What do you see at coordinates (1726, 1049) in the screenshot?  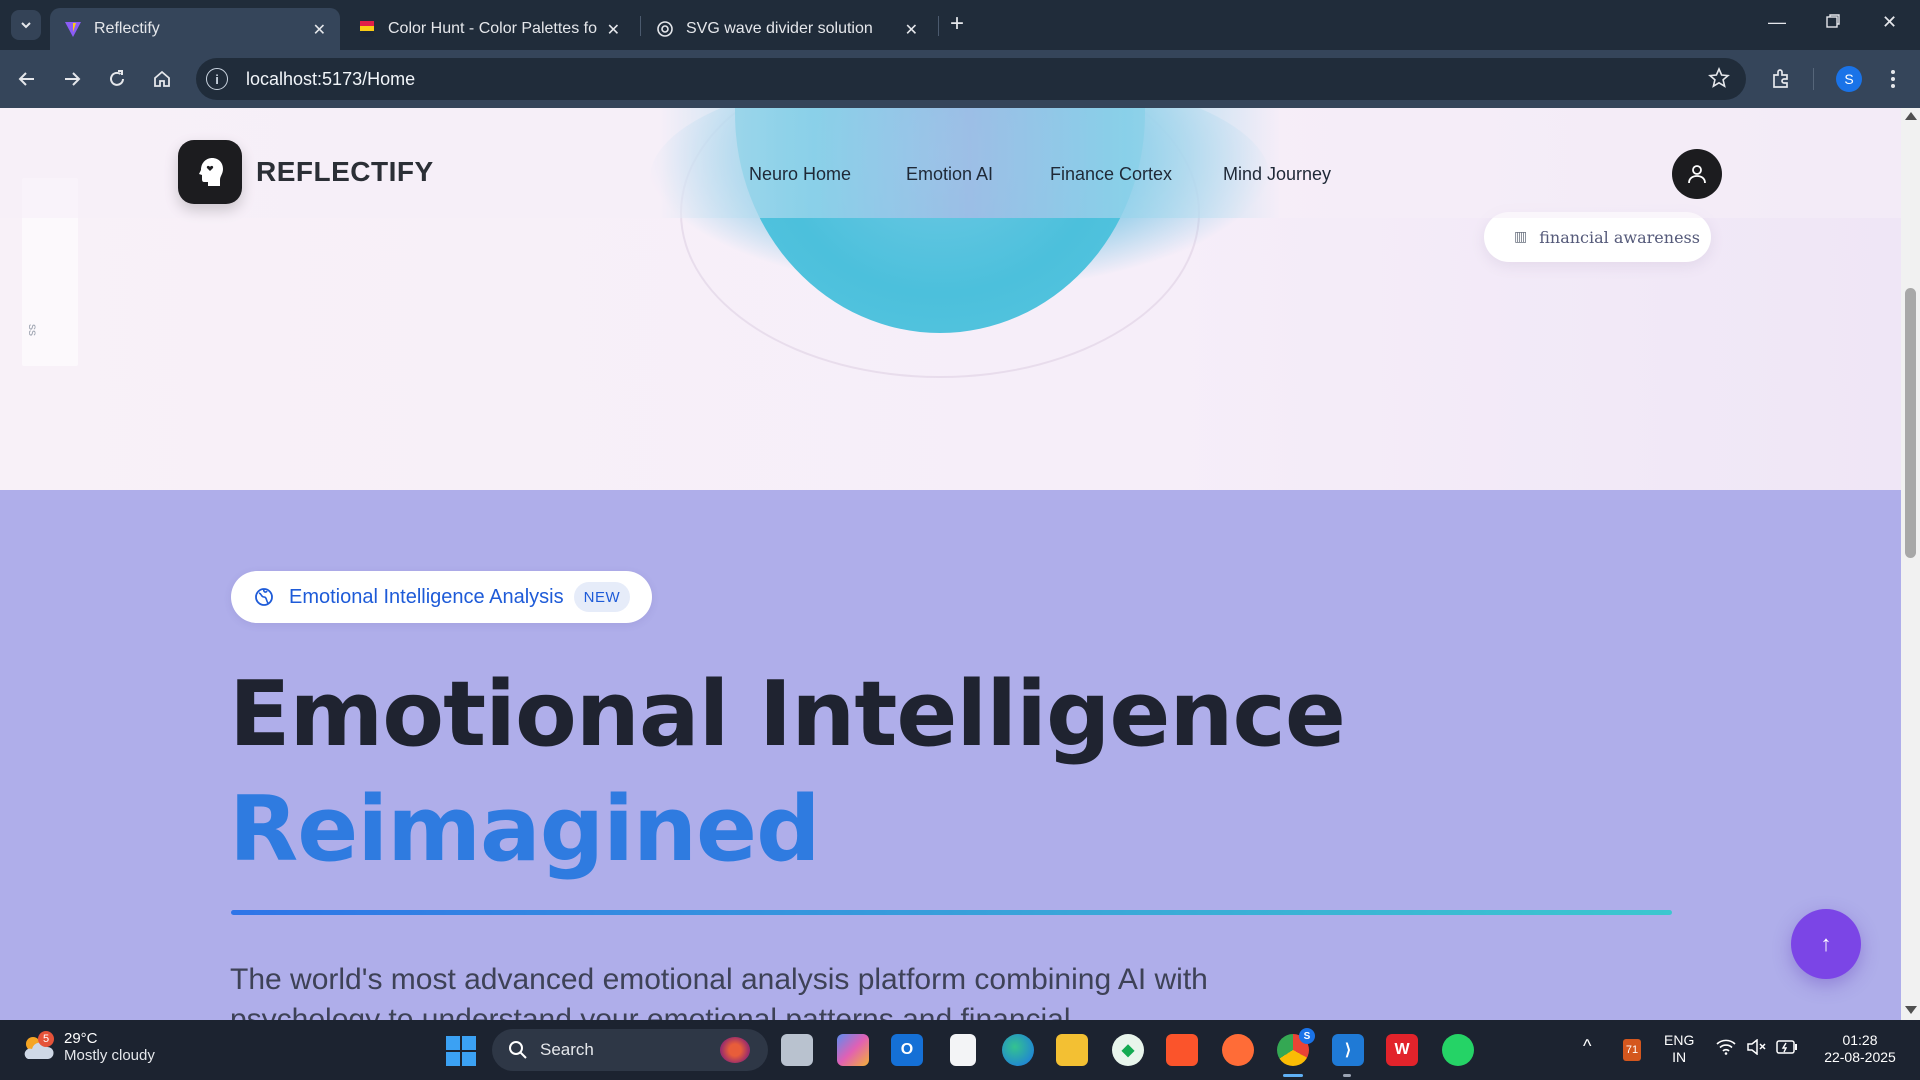 I see `wifi-icon` at bounding box center [1726, 1049].